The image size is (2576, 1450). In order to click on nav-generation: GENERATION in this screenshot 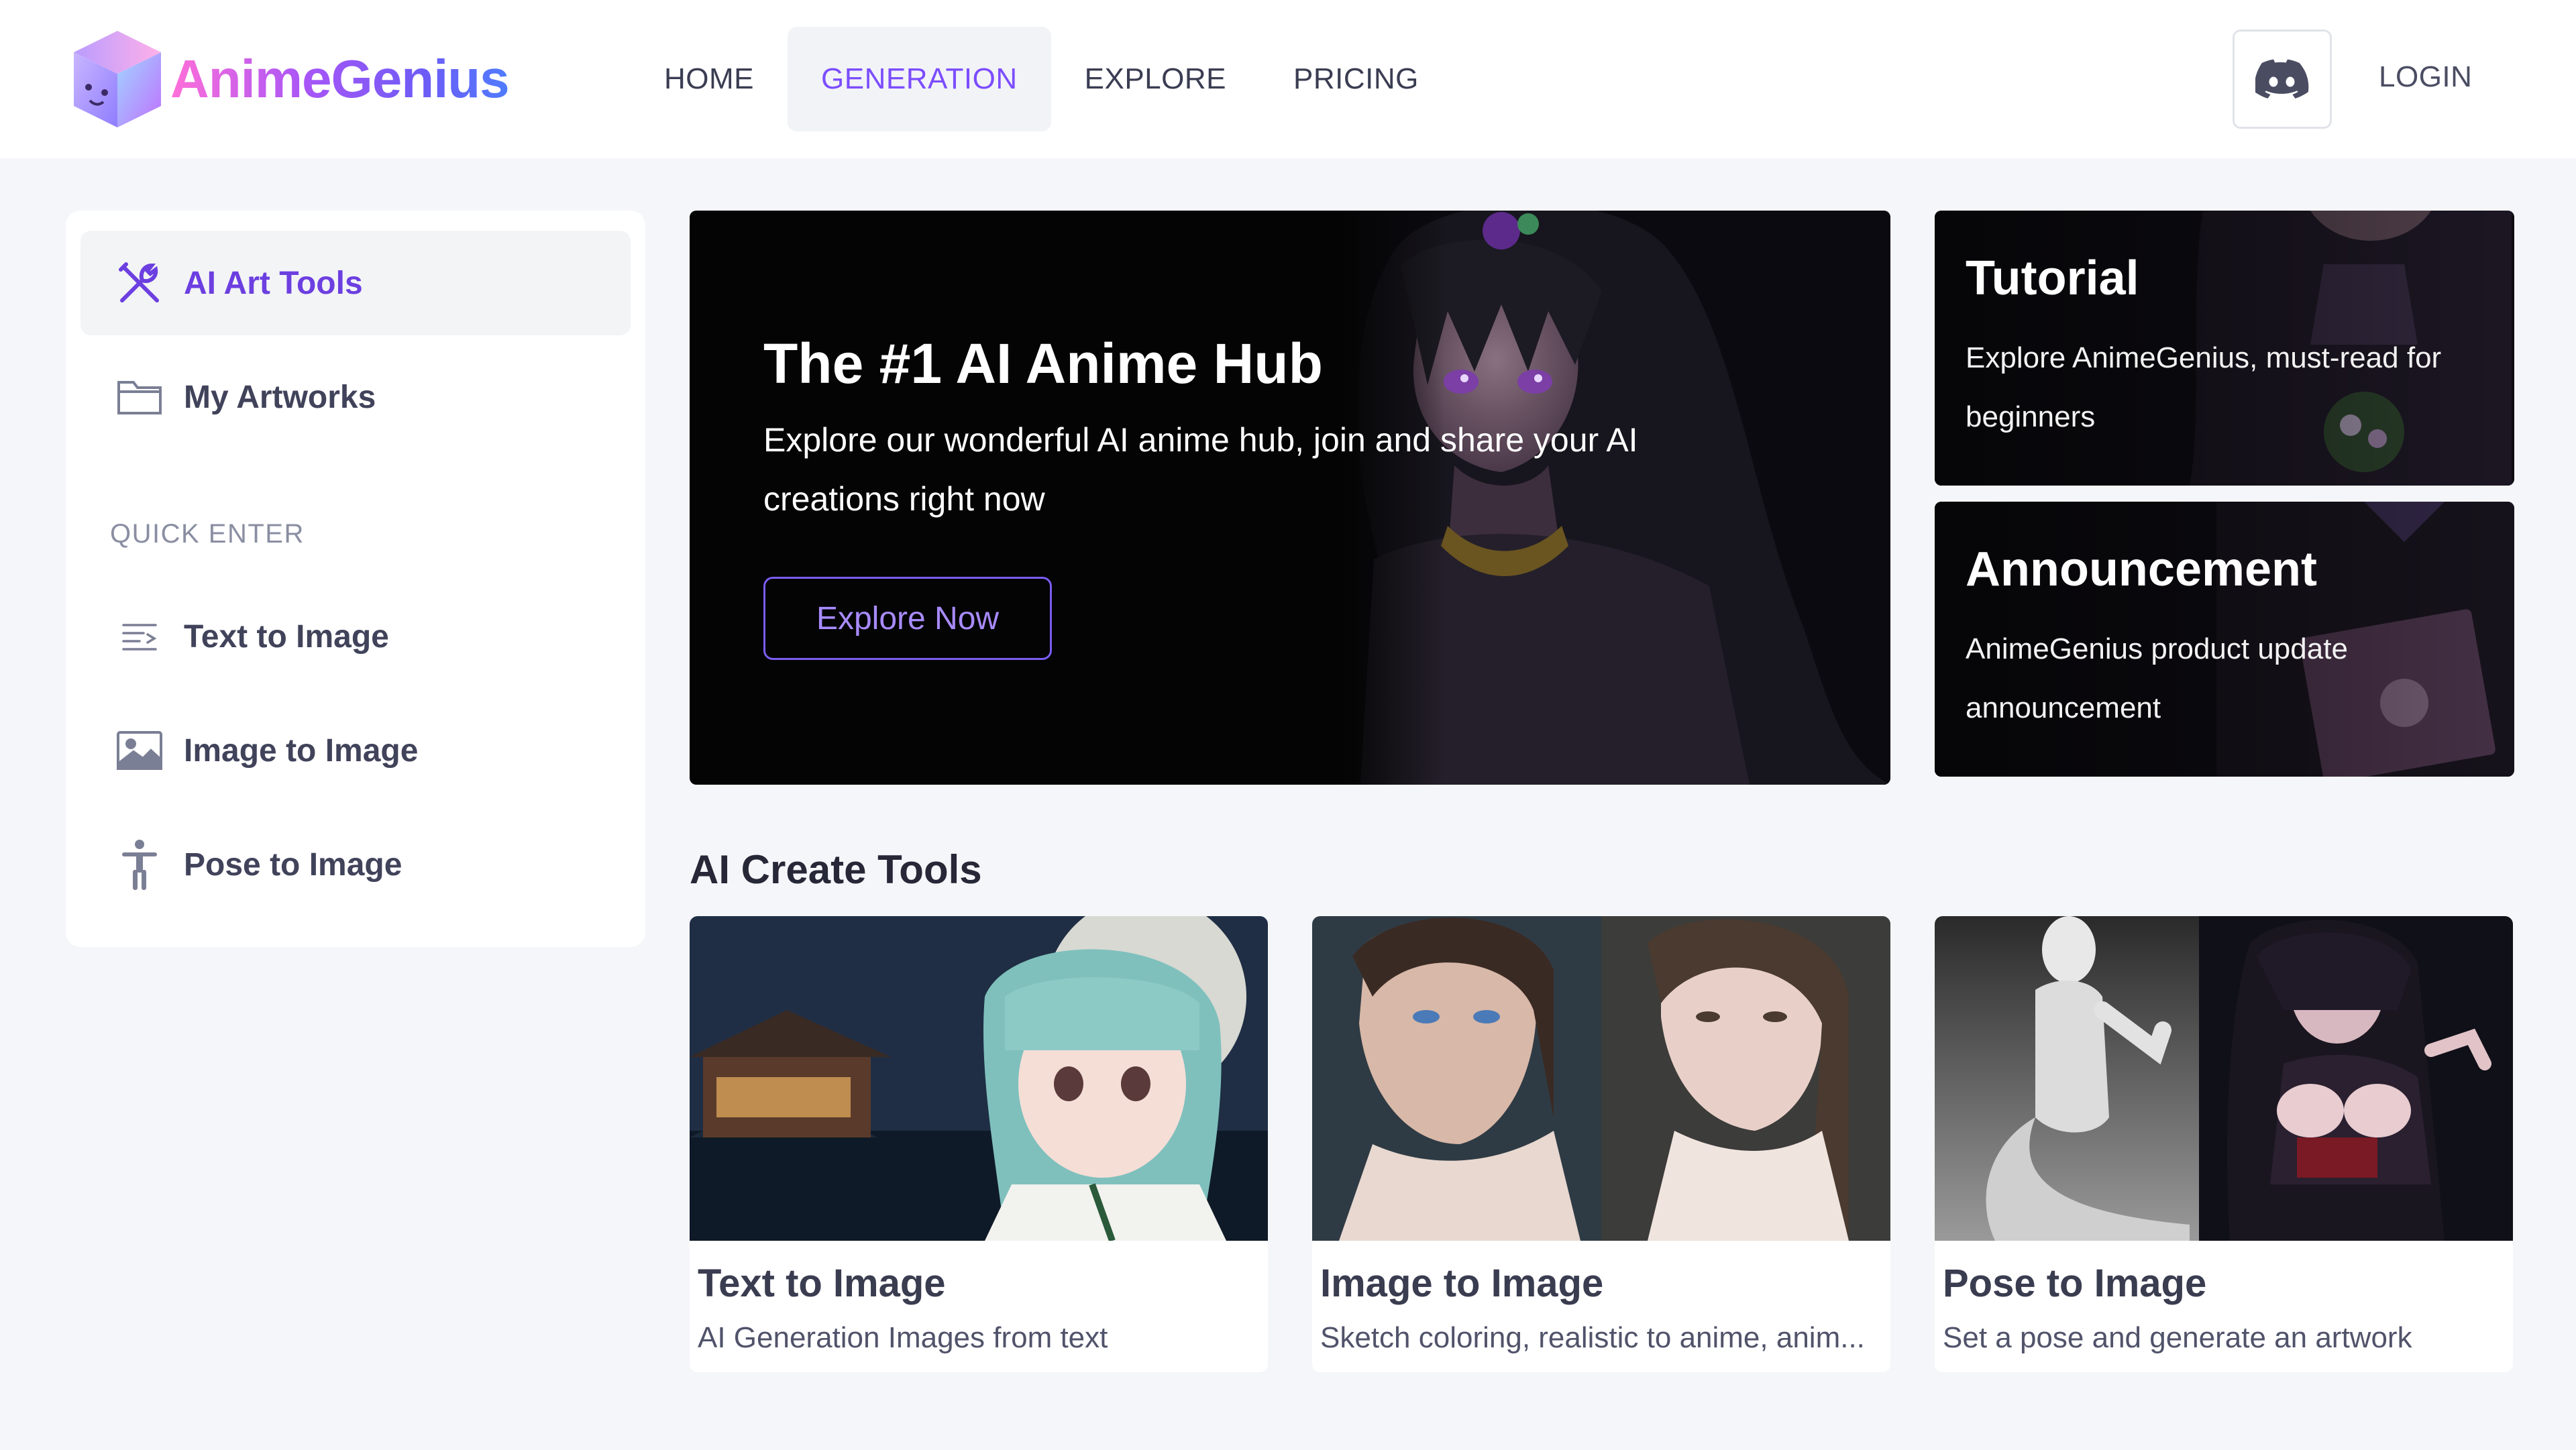, I will do `click(919, 79)`.